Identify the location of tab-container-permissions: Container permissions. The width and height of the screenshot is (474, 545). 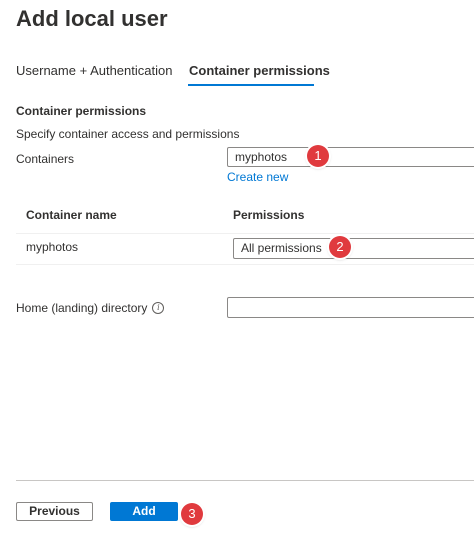
(259, 70).